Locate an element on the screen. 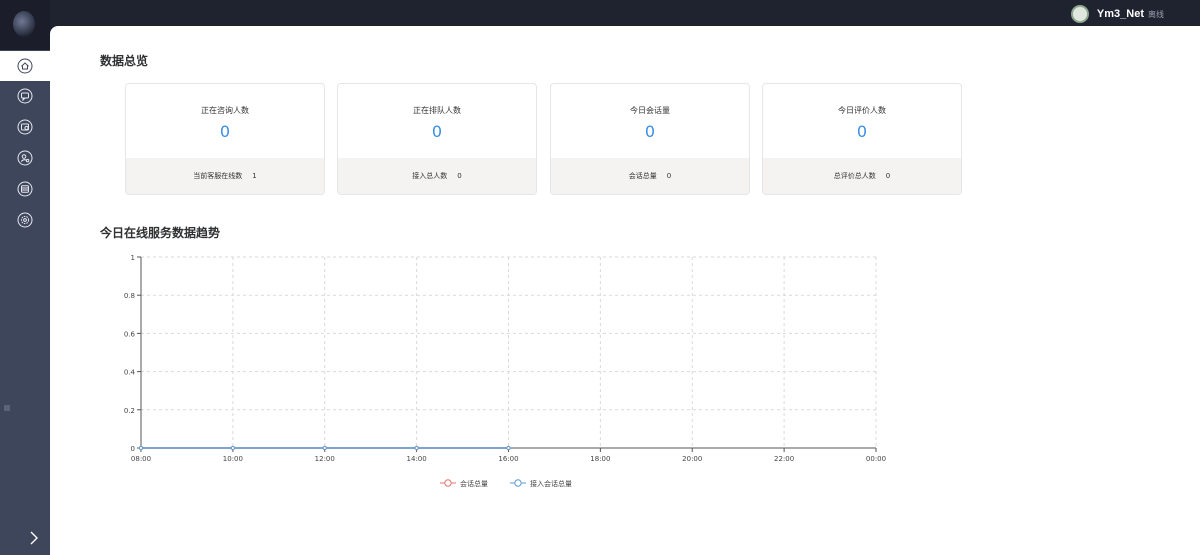 The height and width of the screenshot is (555, 1200). card-footer: 总评价总人数 0 is located at coordinates (862, 176).